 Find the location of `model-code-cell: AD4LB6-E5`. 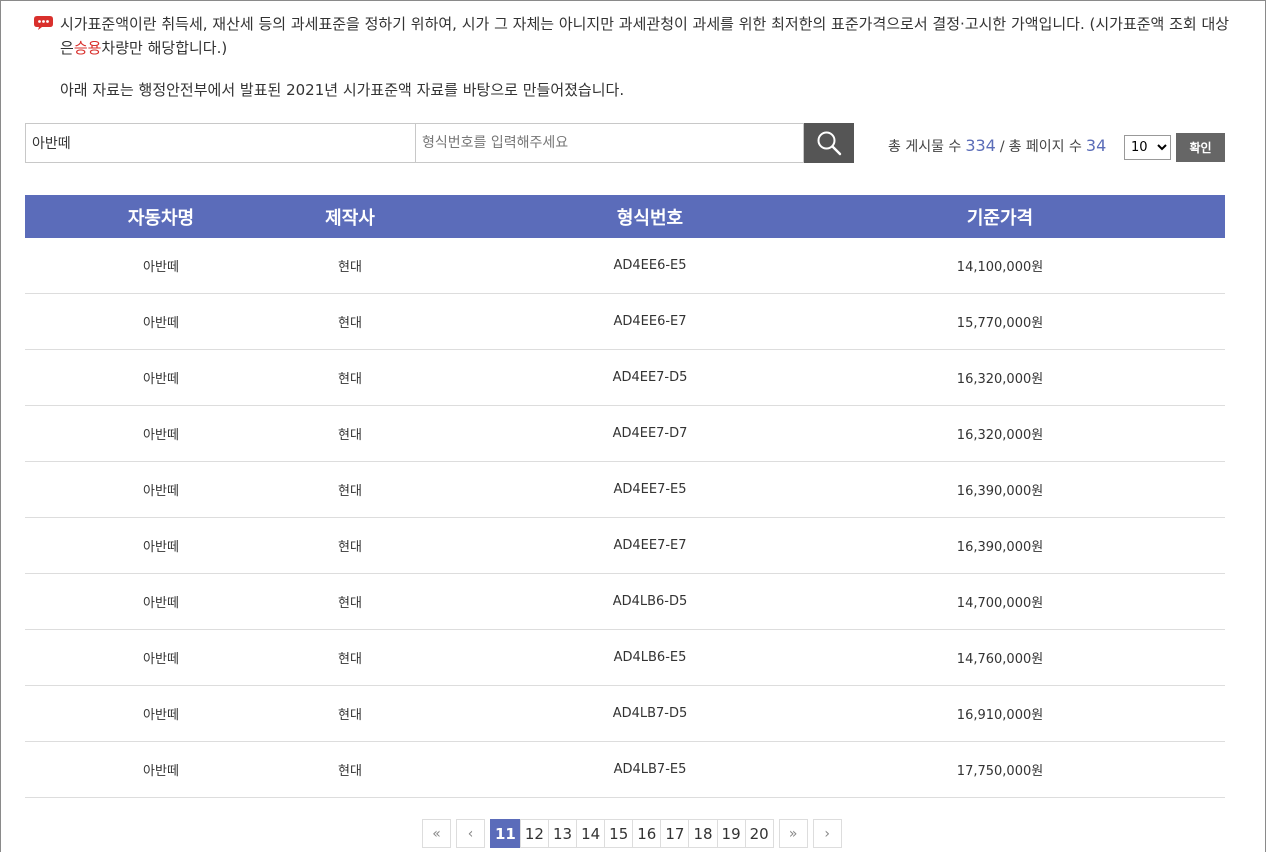

model-code-cell: AD4LB6-E5 is located at coordinates (650, 657).